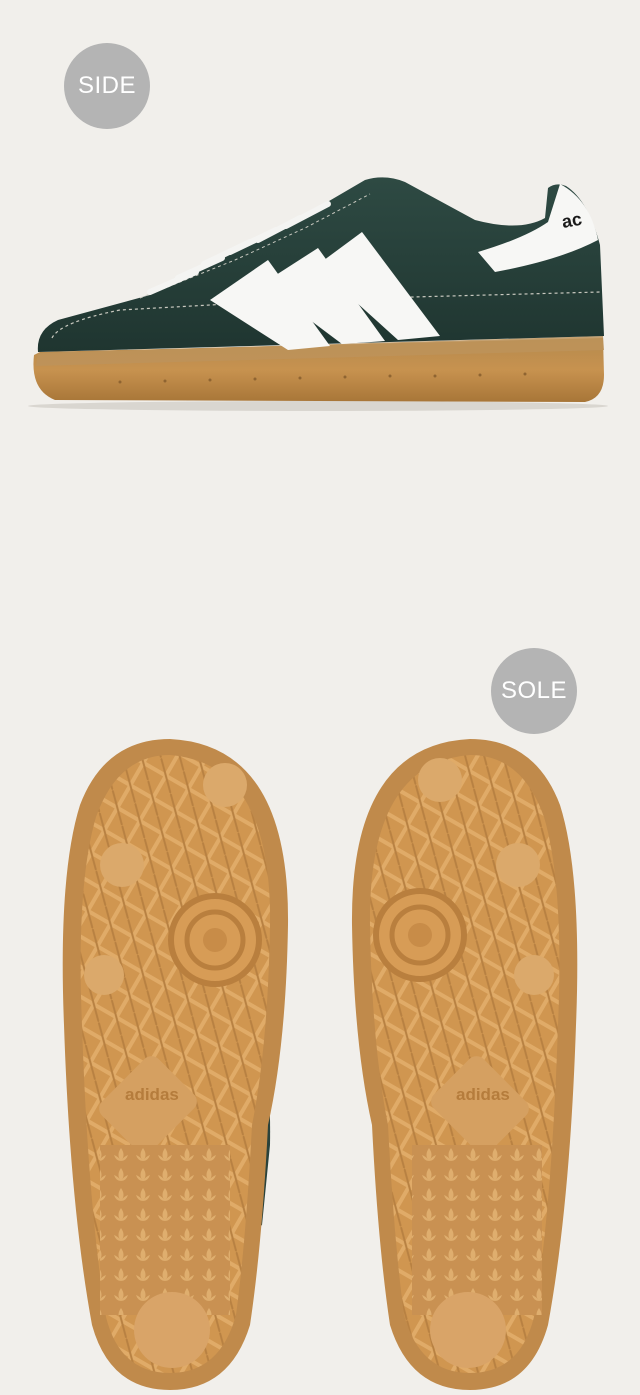 The height and width of the screenshot is (1395, 640). What do you see at coordinates (571, 220) in the screenshot?
I see `tongue-logo: ac` at bounding box center [571, 220].